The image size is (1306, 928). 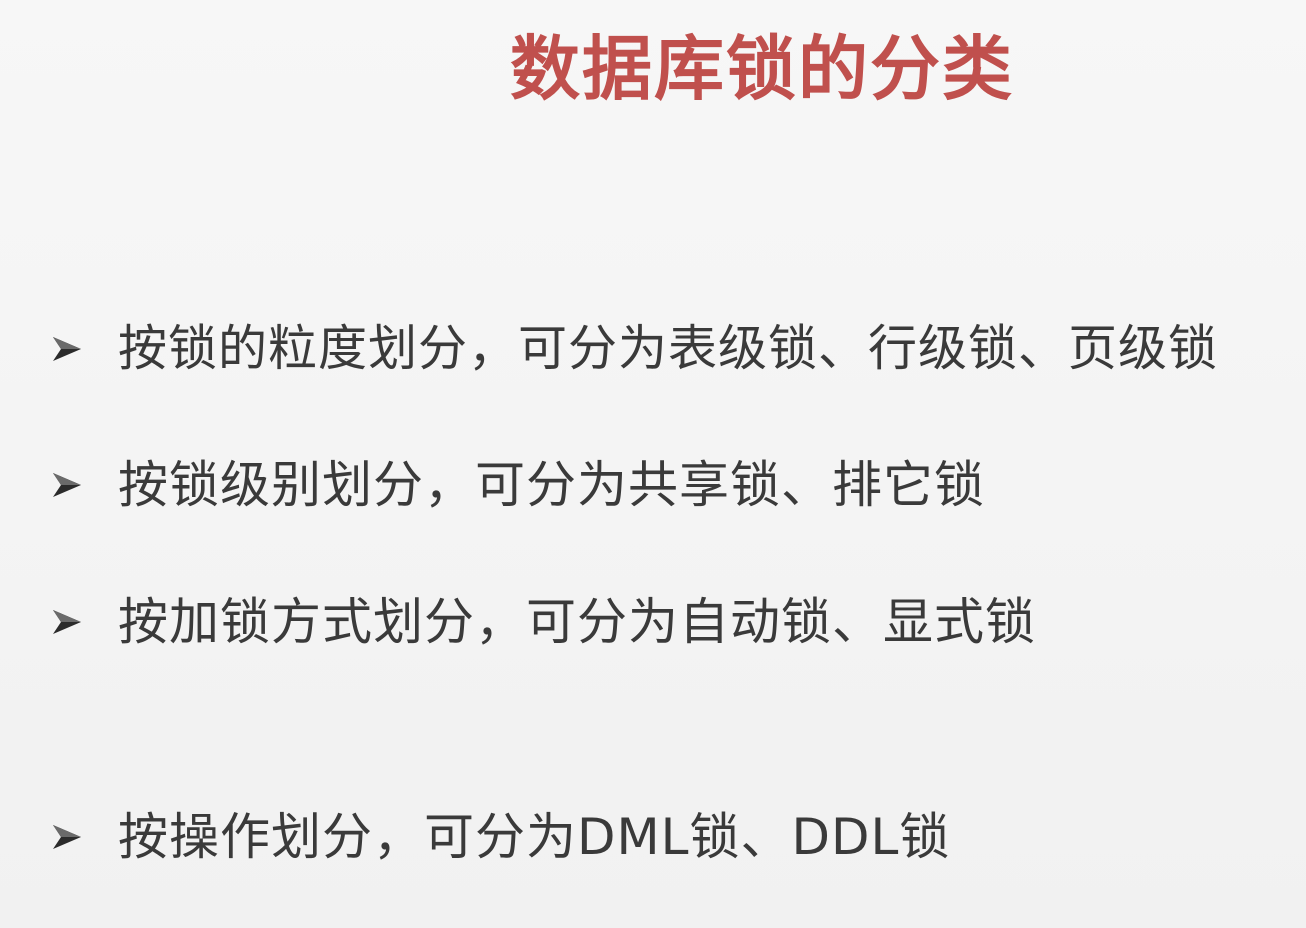 I want to click on bullet-text: 按操作划分，可分为DML锁、DDL锁, so click(x=534, y=837).